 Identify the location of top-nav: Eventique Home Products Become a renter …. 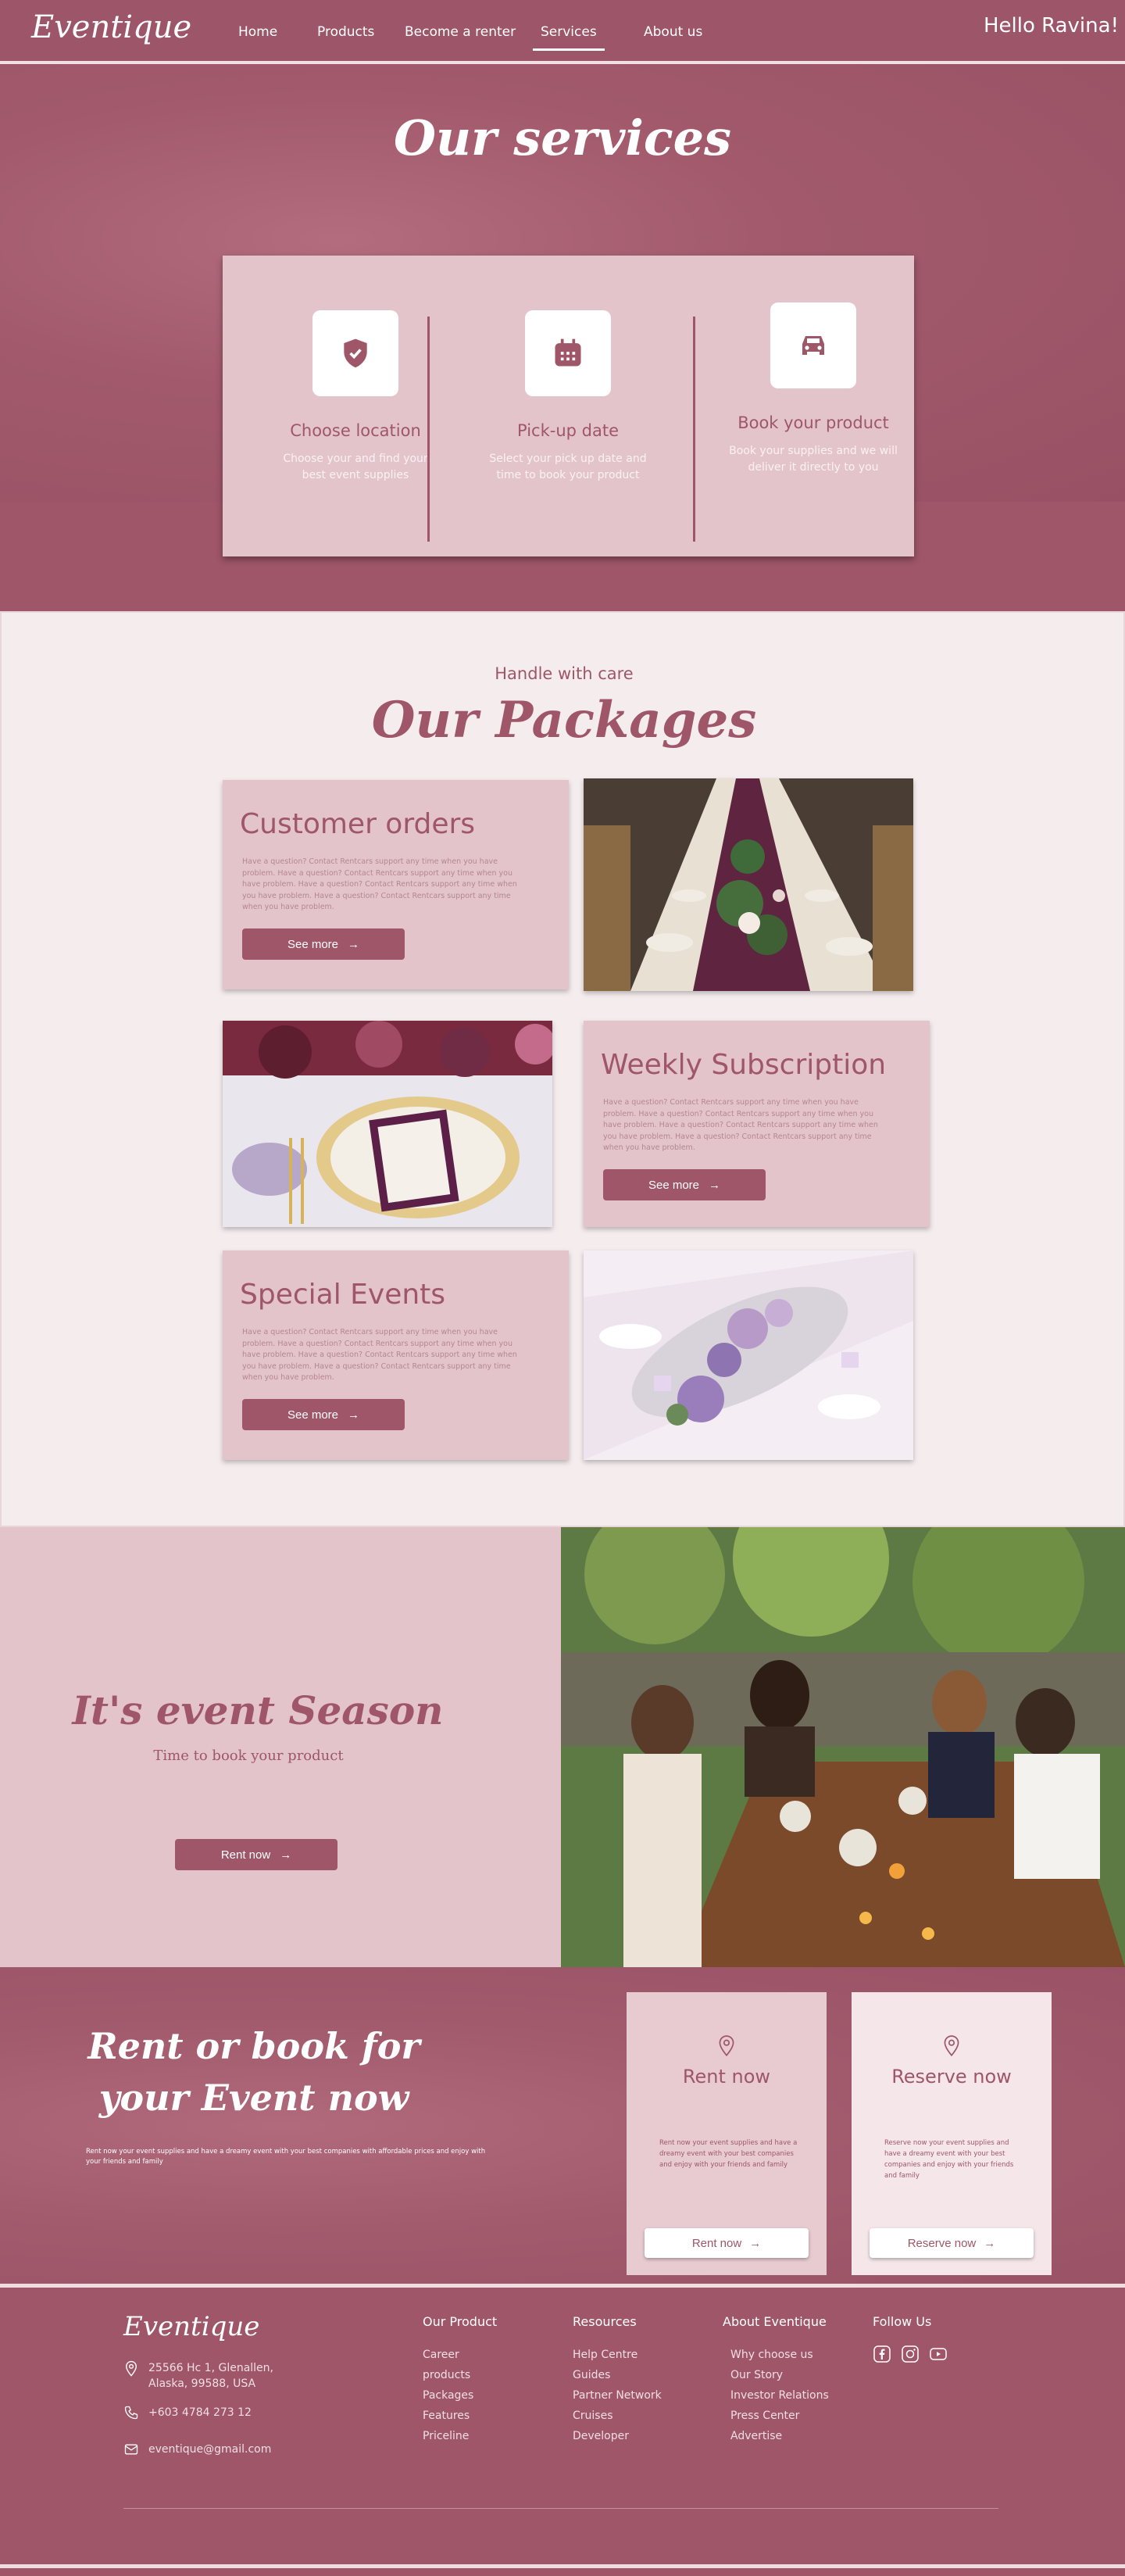
(562, 31).